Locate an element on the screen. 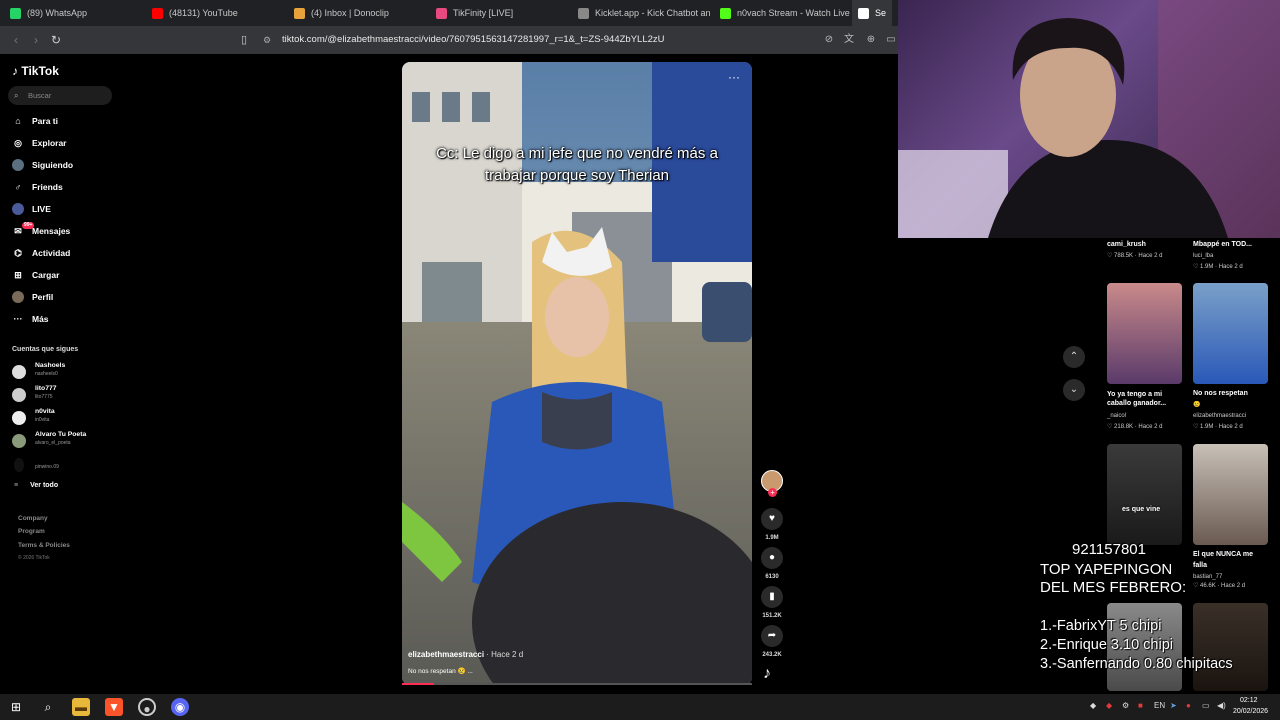  tray-telegram-icon: ➤ is located at coordinates (1173, 705).